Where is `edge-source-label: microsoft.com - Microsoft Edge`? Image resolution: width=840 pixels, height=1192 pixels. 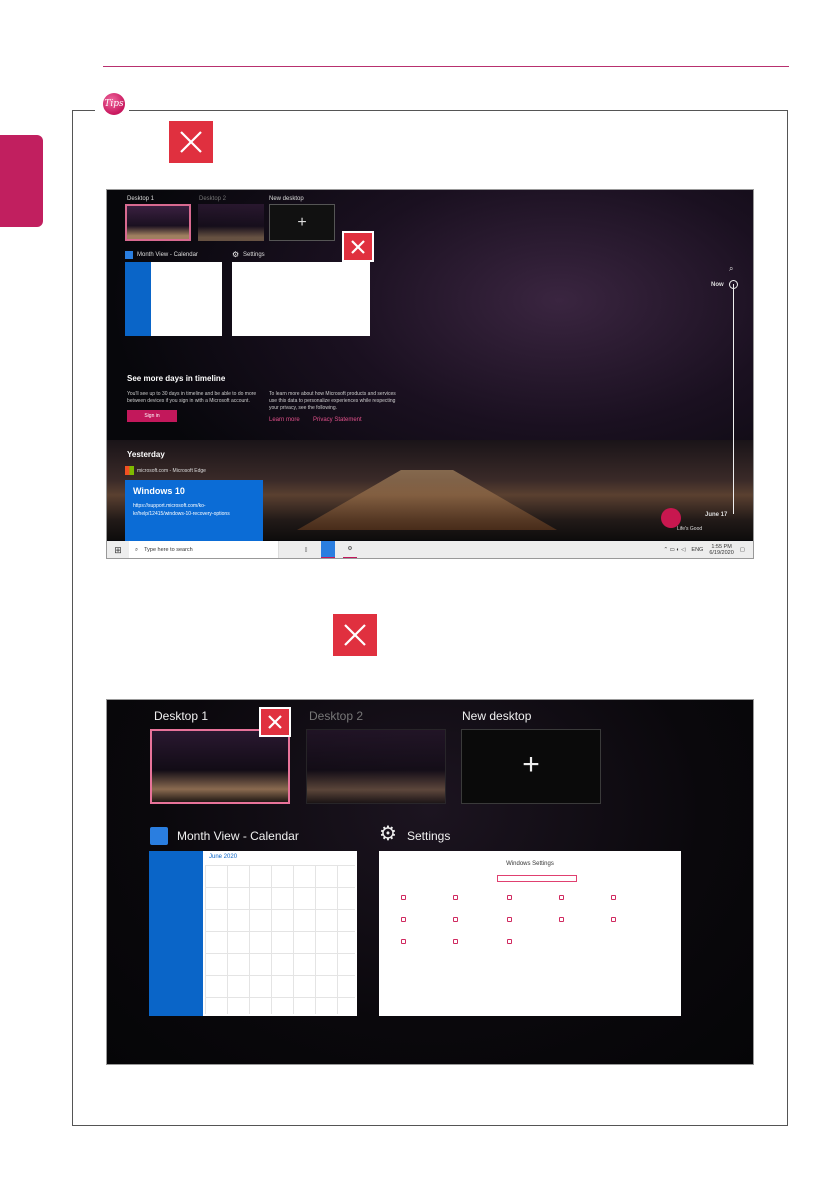
edge-source-label: microsoft.com - Microsoft Edge is located at coordinates (171, 471).